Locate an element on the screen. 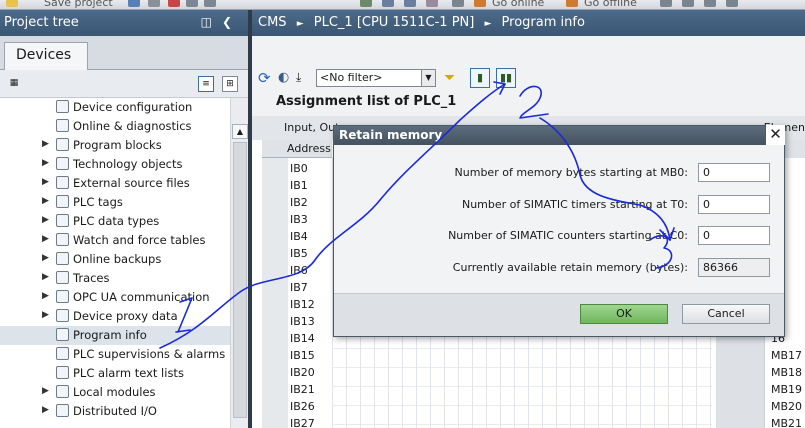 This screenshot has width=805, height=428. go-online-icon is located at coordinates (480, 3).